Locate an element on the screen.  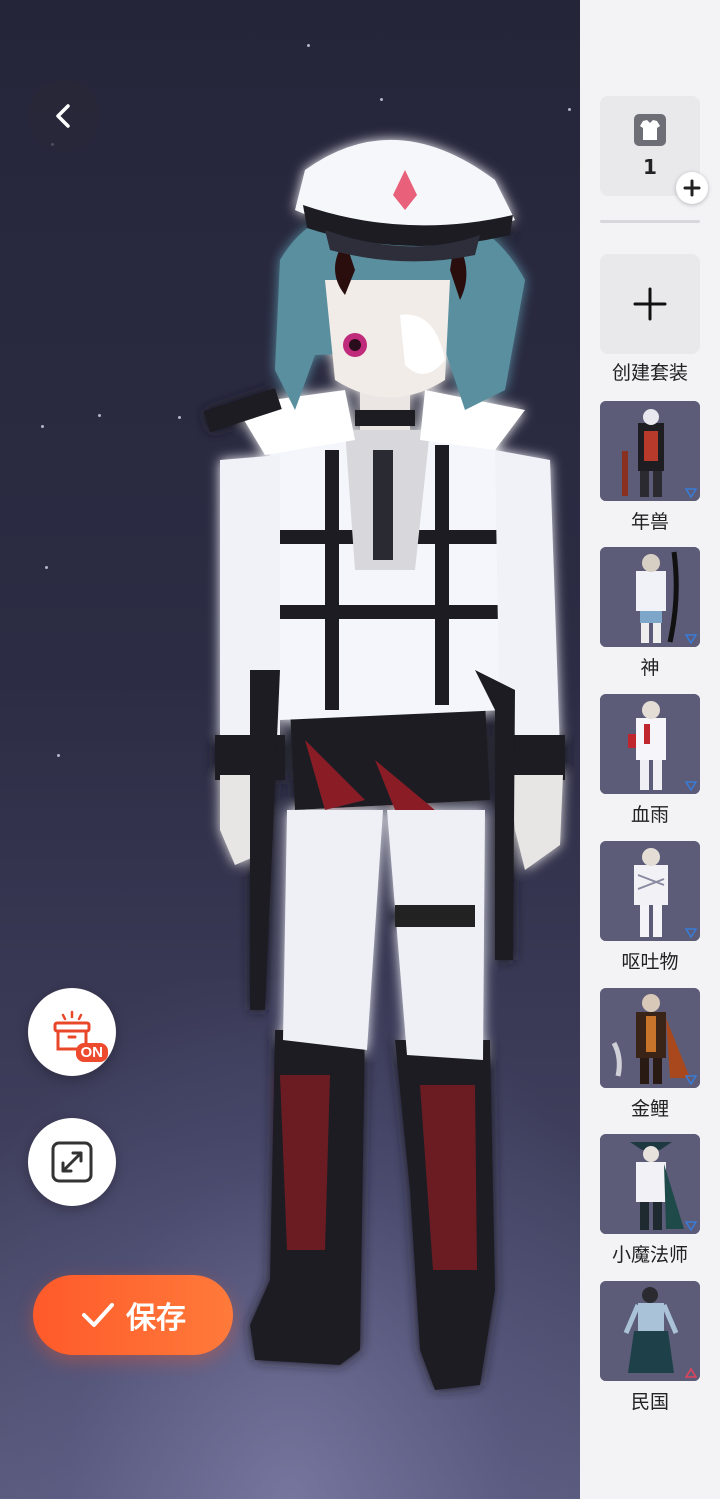
outfit-label: 金鲤 is located at coordinates (649, 1109).